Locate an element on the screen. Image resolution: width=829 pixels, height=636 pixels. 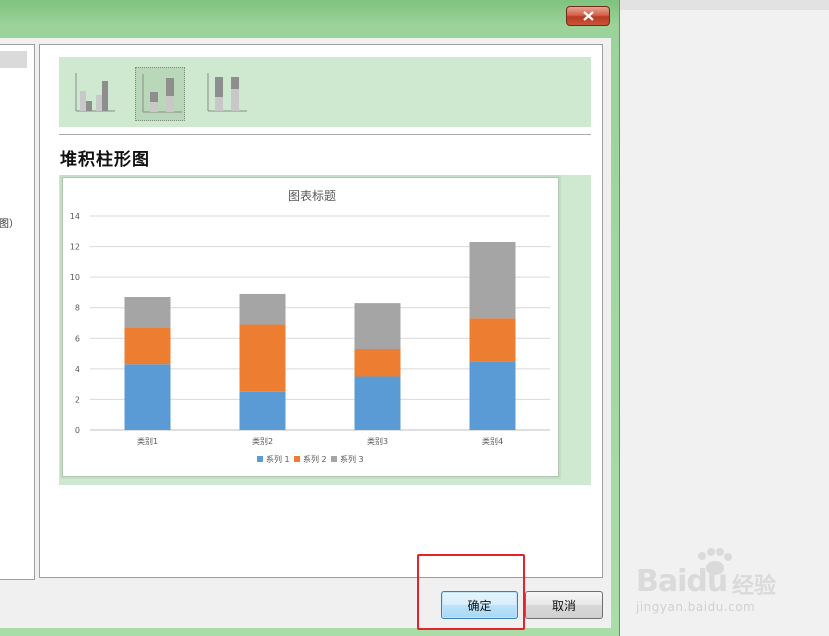
pane-divider is located at coordinates (325, 134).